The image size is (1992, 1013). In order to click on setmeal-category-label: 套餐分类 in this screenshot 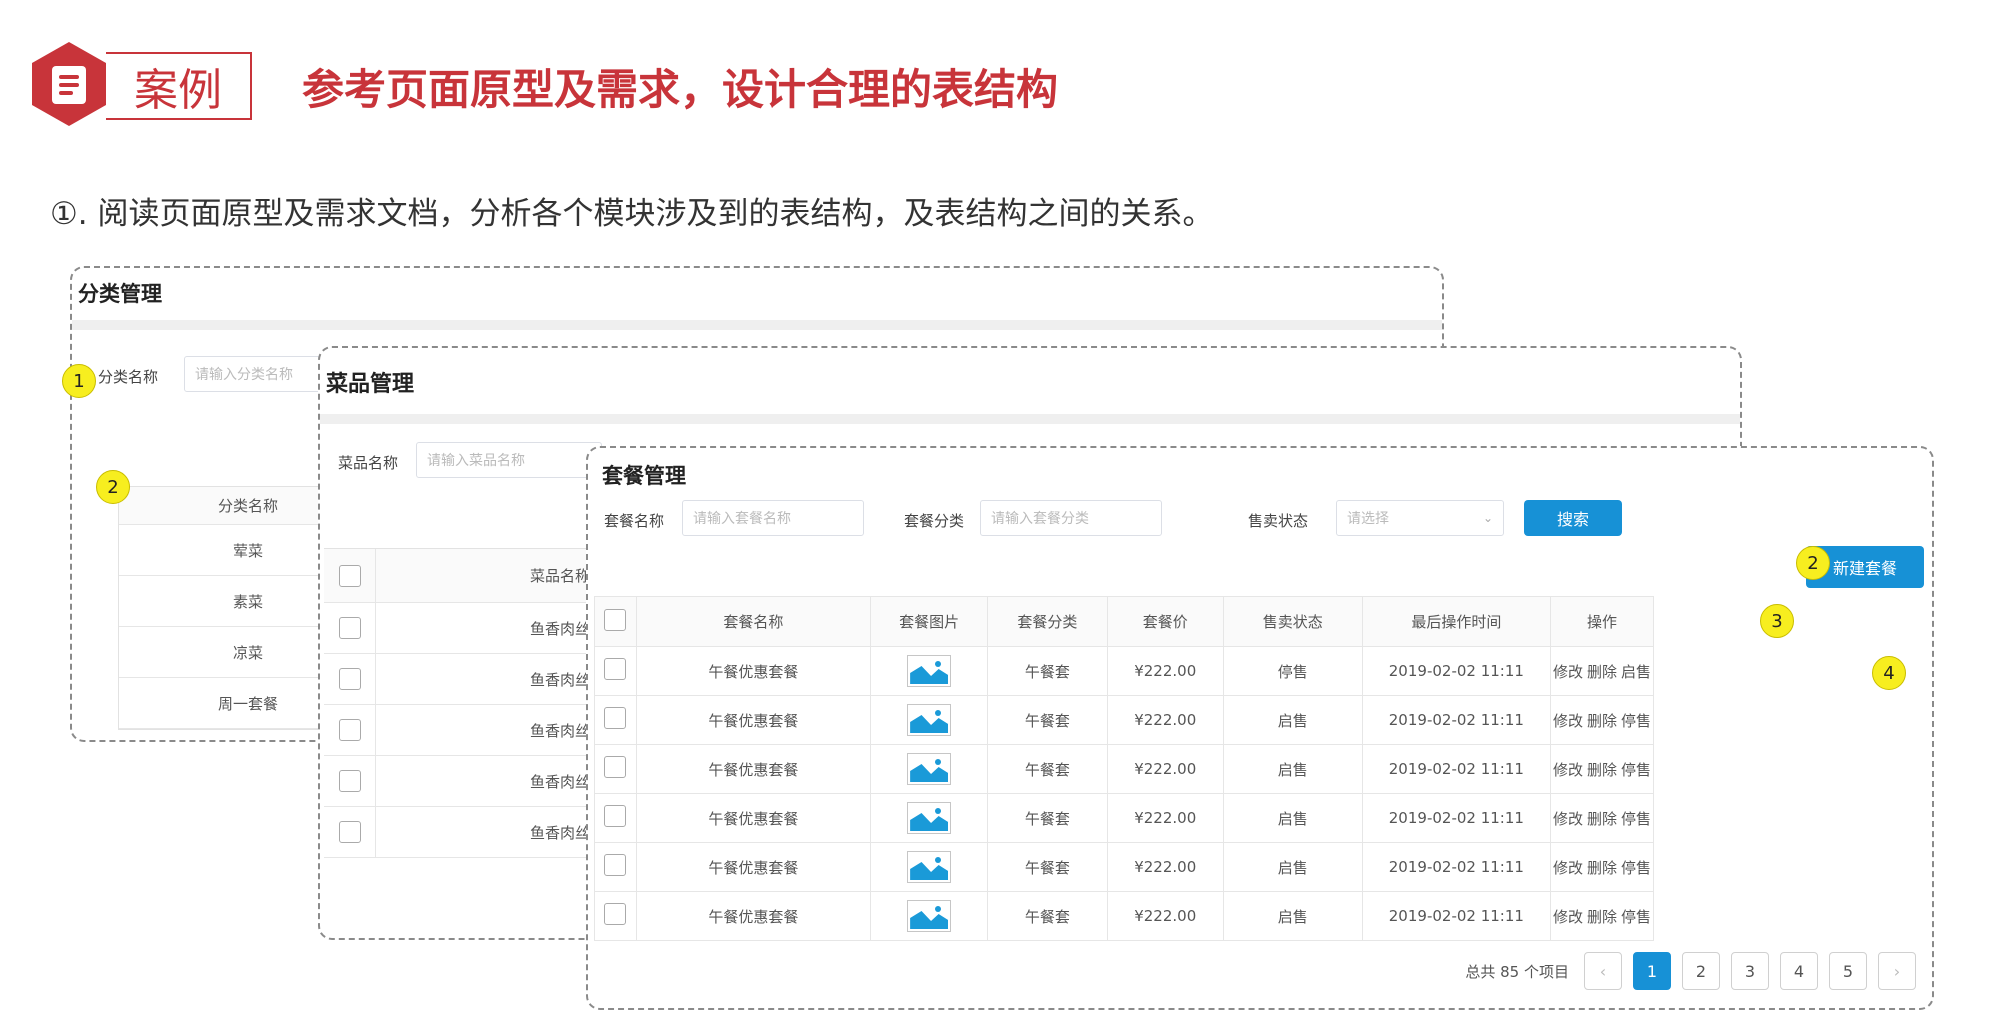, I will do `click(934, 521)`.